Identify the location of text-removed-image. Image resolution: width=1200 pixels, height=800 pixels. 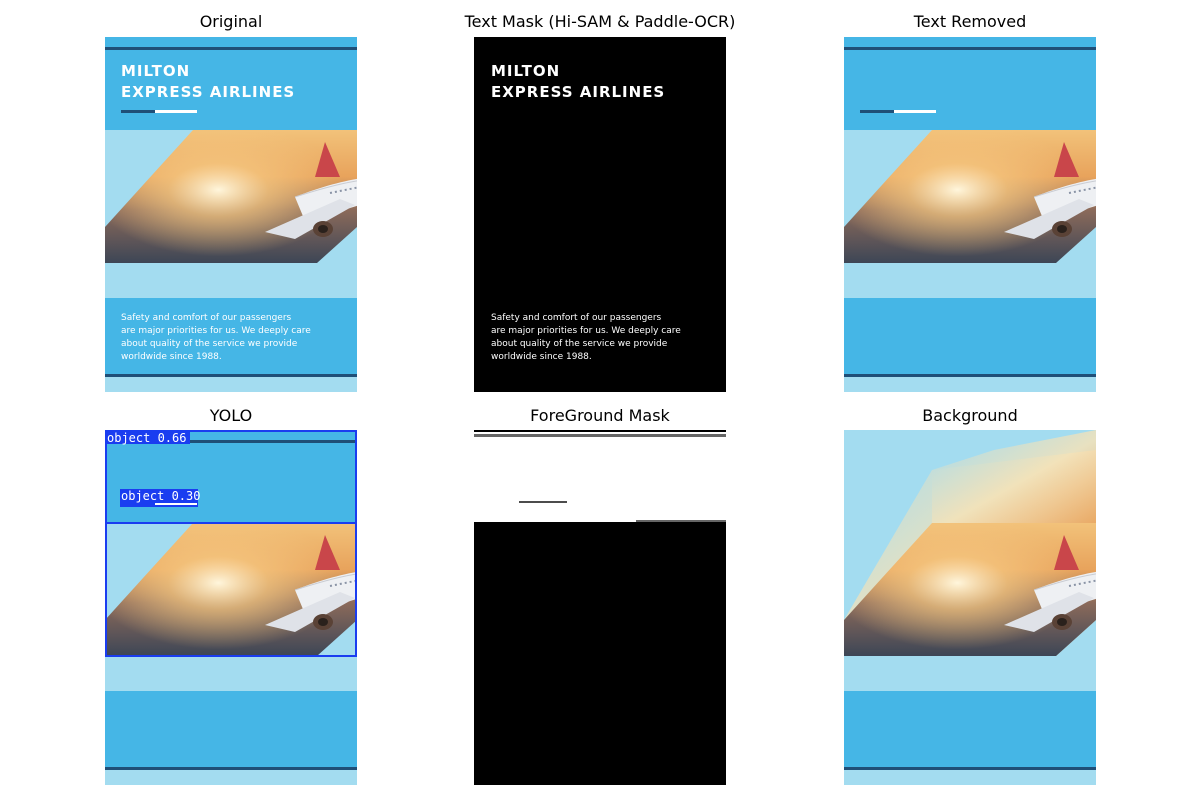
(970, 214).